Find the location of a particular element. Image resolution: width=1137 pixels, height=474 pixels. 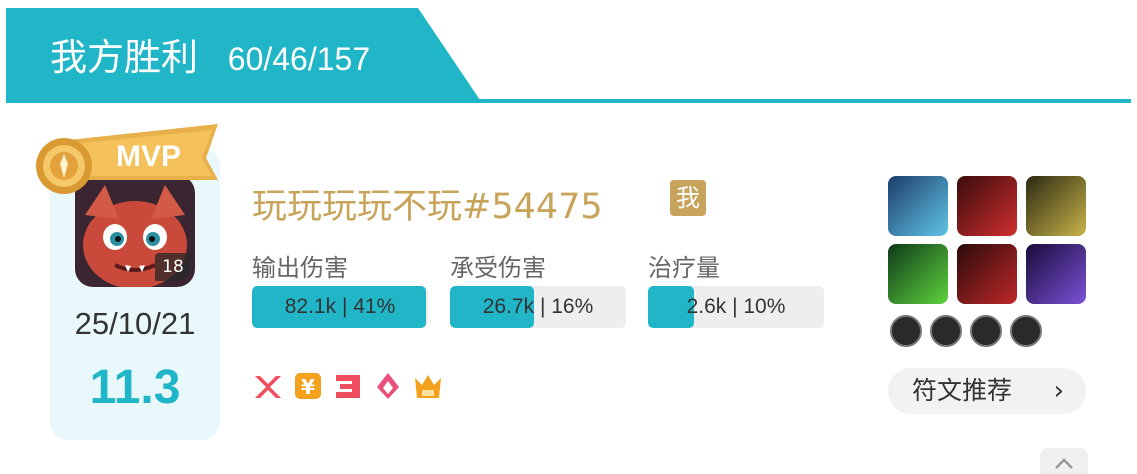

stat-label-healing: 治疗量 is located at coordinates (684, 268).